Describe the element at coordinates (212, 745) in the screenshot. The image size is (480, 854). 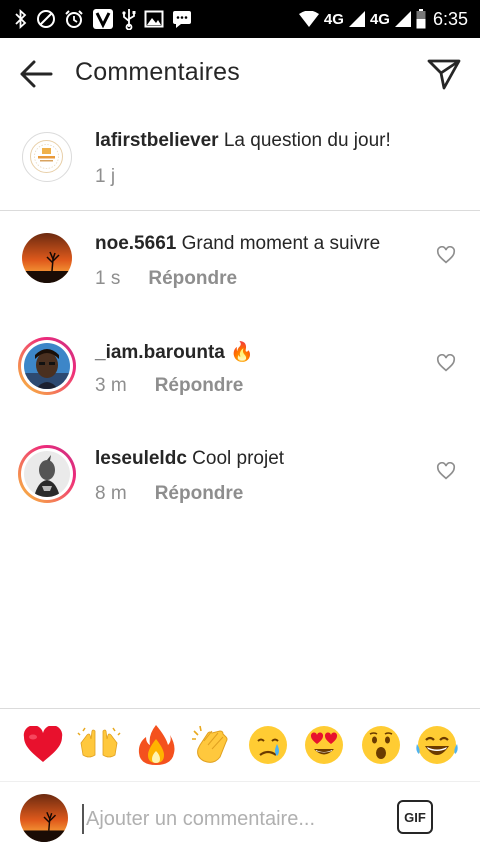
I see `emoji-clapping-hands` at that location.